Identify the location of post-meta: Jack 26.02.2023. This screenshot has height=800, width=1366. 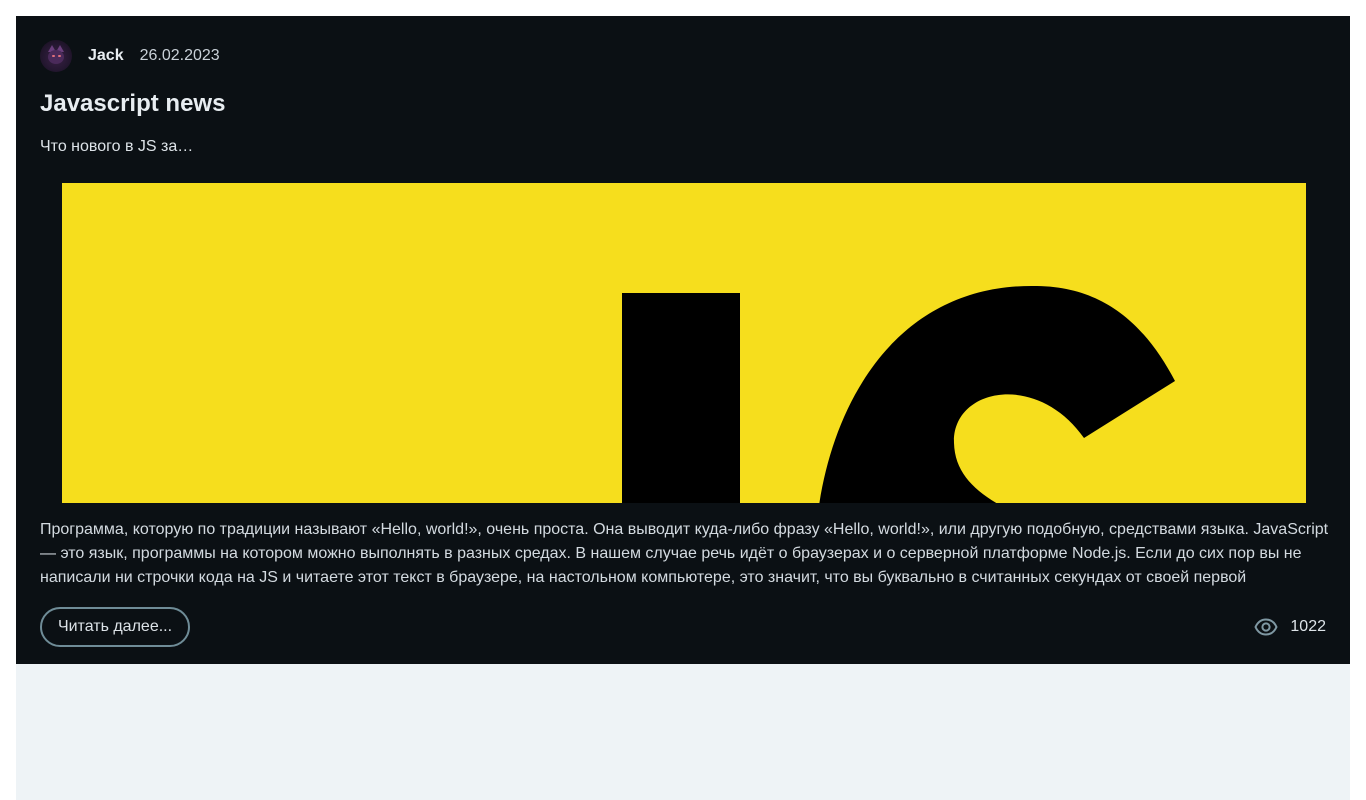
(130, 56).